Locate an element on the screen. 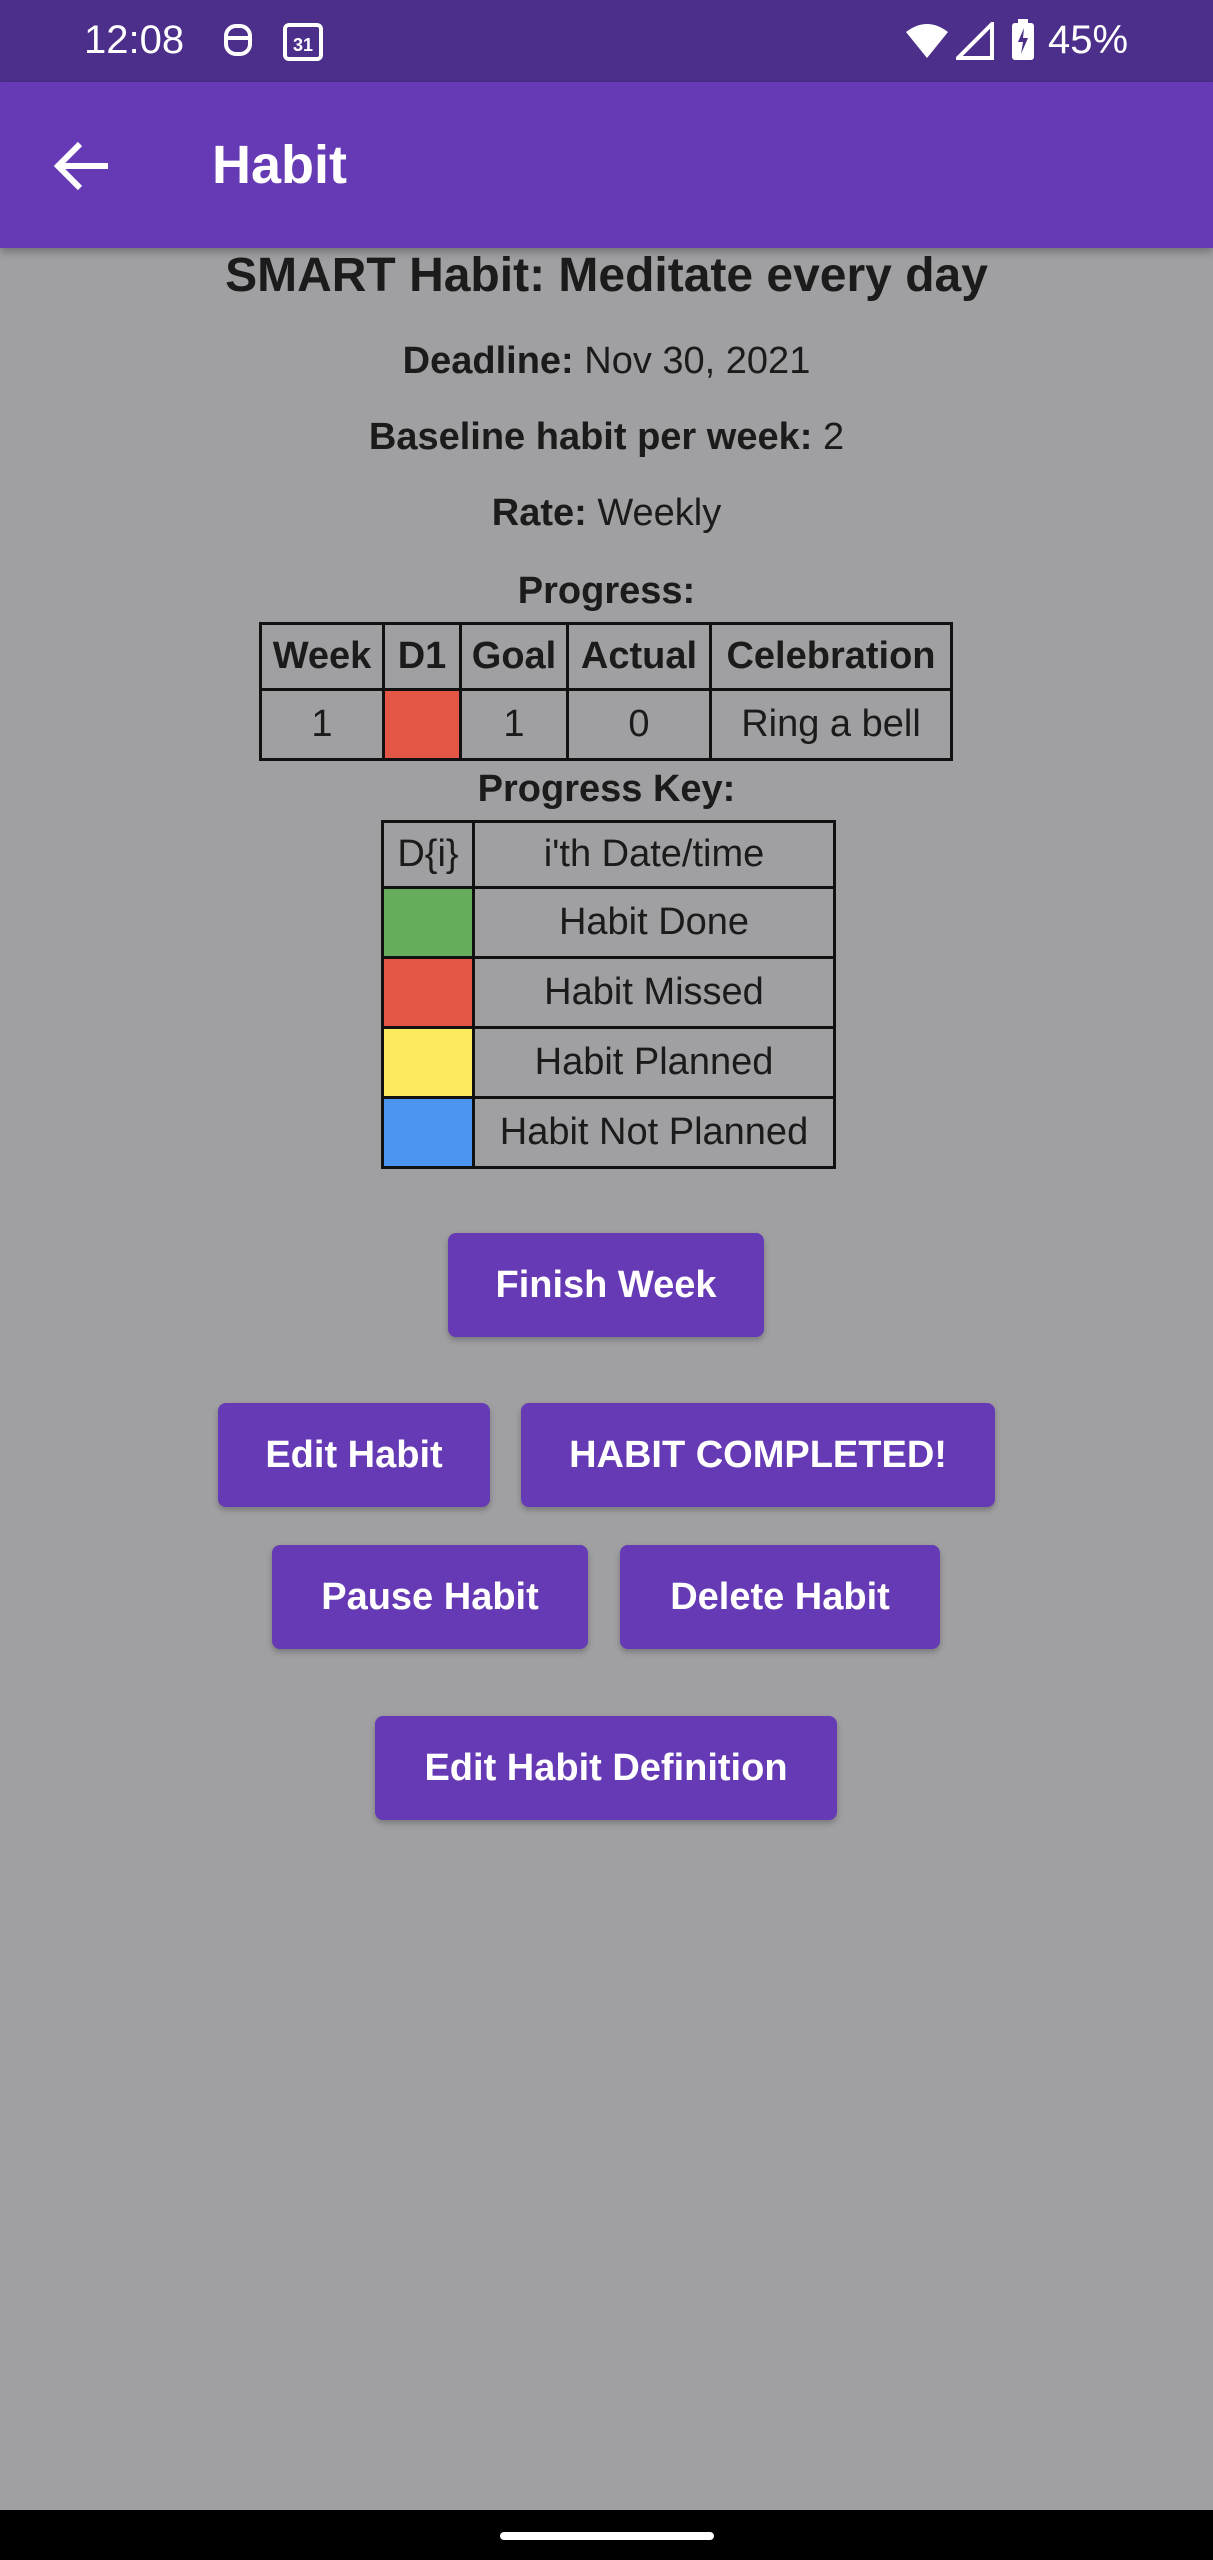 The image size is (1213, 2560). key-symbol: D{i} is located at coordinates (428, 854).